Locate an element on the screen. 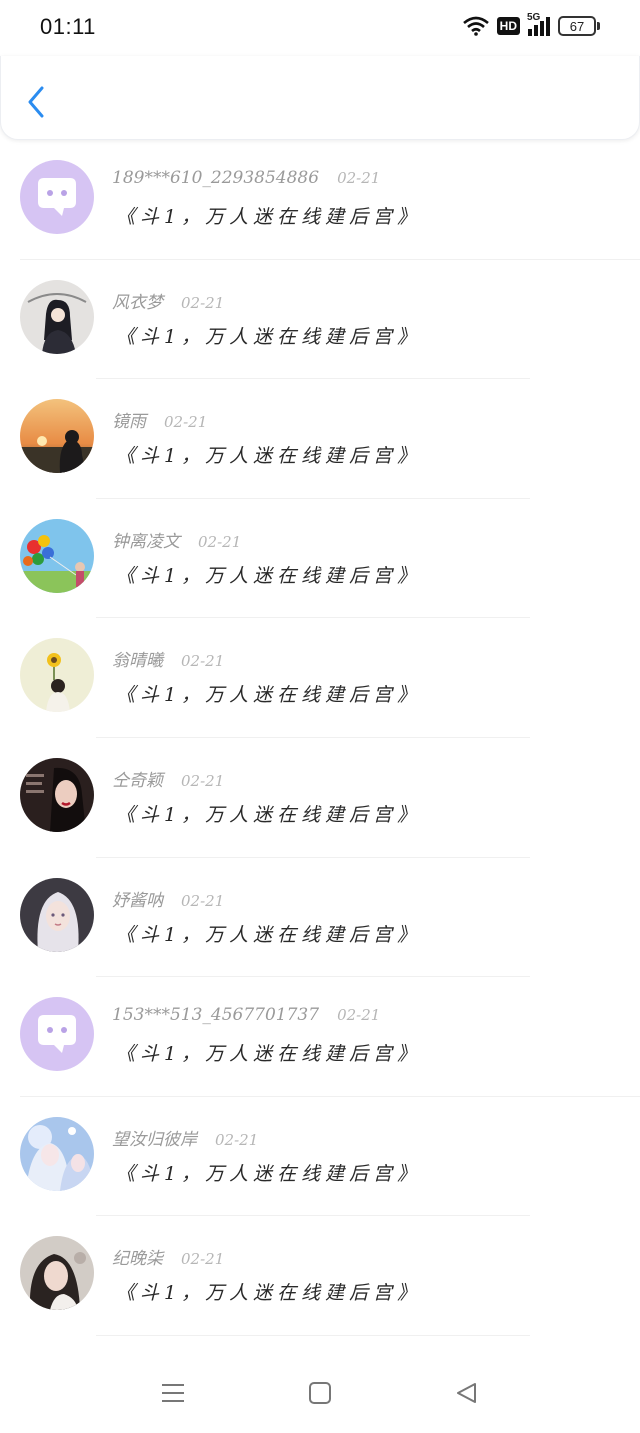 The width and height of the screenshot is (640, 1433). chevron-left-icon is located at coordinates (36, 104).